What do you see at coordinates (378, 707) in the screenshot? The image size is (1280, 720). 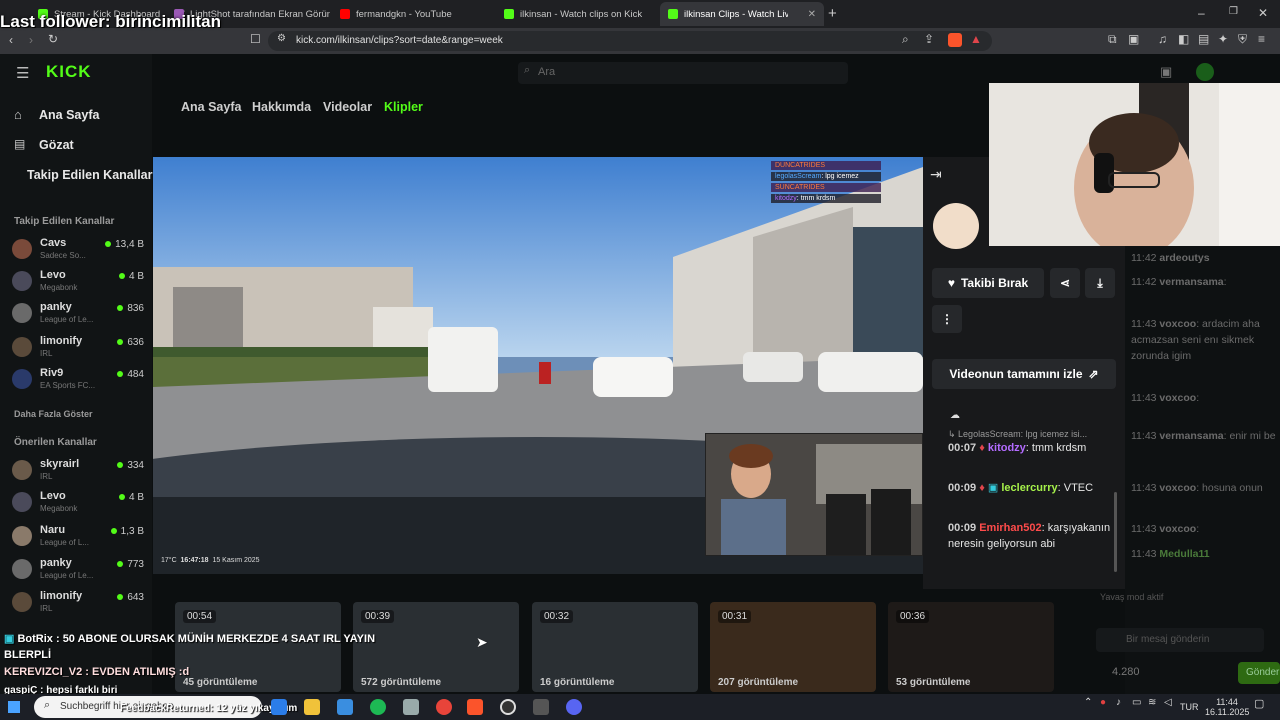 I see `spotify-icon` at bounding box center [378, 707].